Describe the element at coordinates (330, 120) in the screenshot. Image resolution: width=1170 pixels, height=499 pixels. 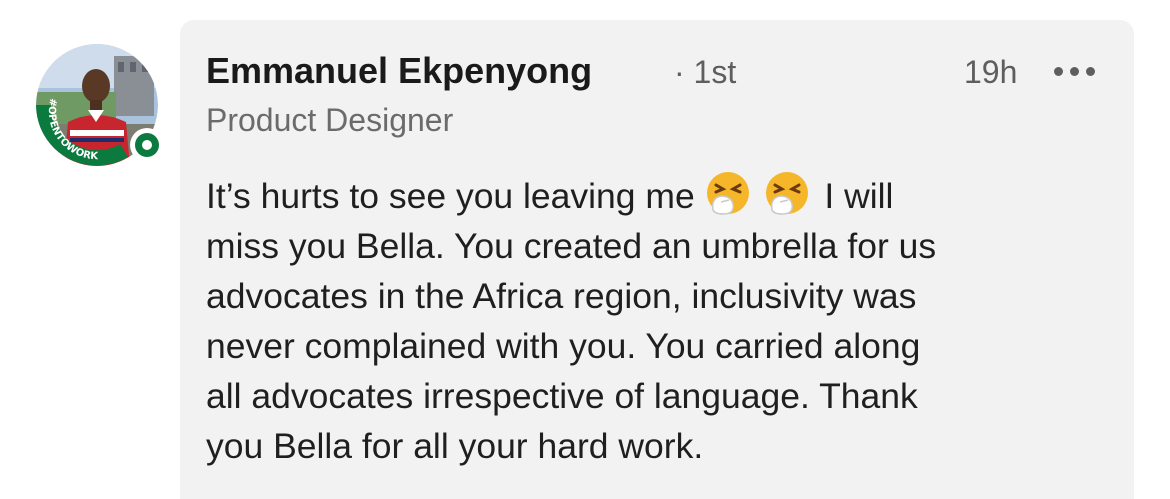
I see `author-headline: Product Designer` at that location.